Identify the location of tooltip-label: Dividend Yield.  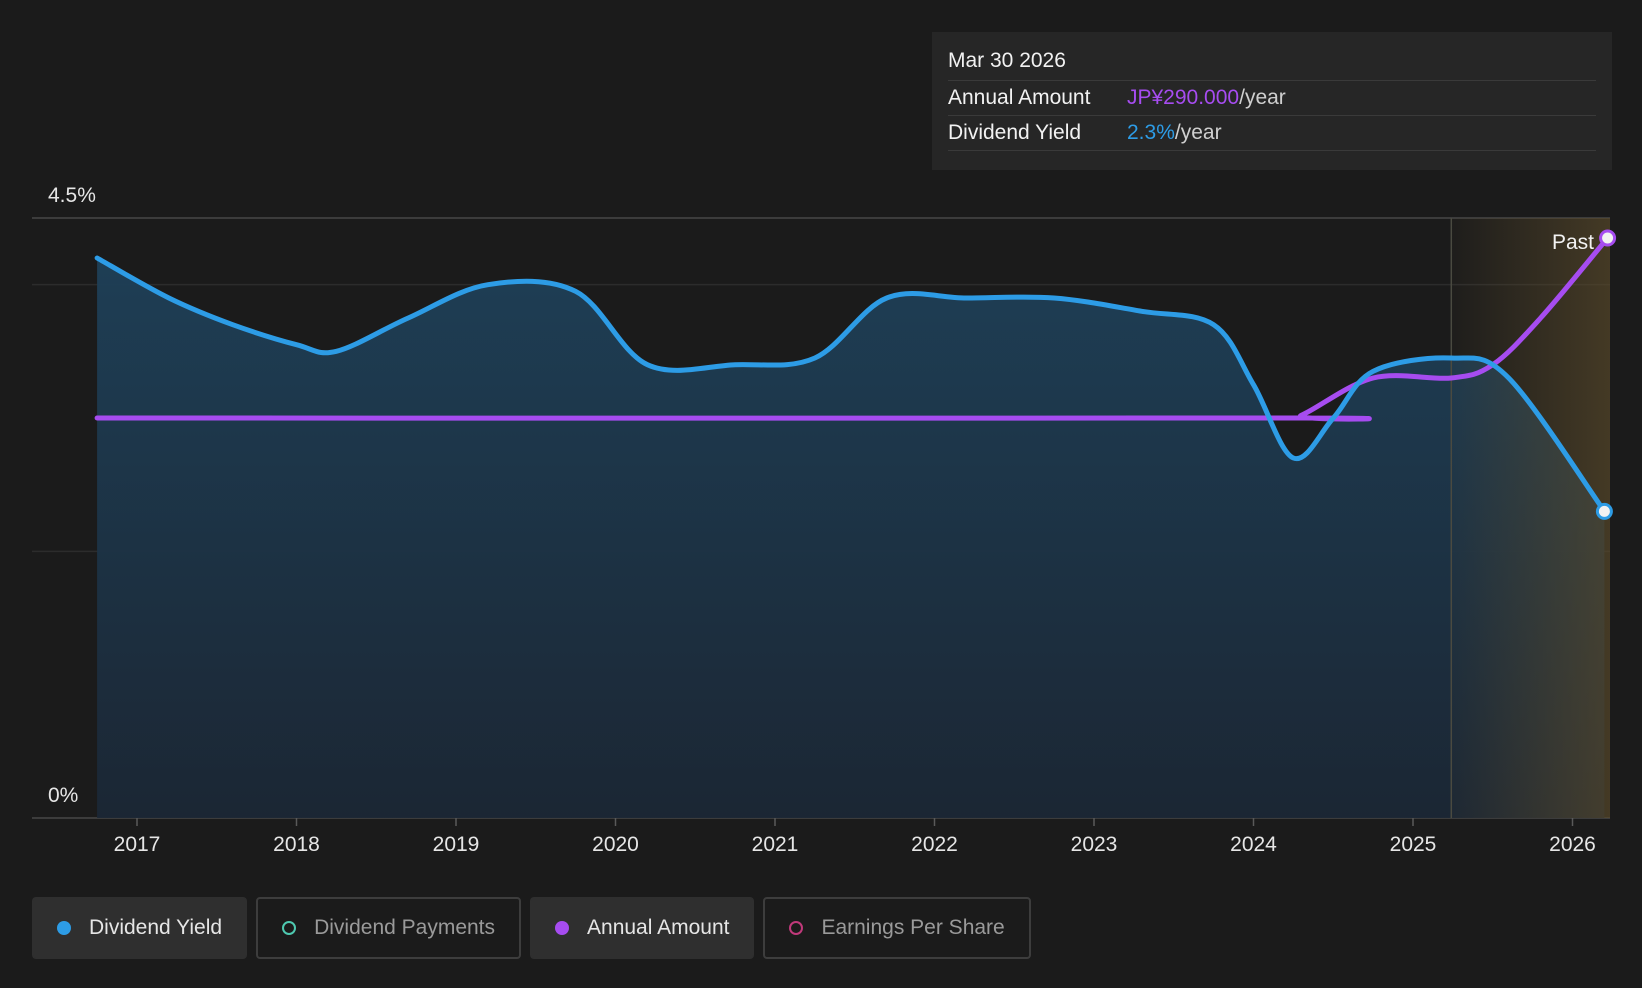
(1015, 132).